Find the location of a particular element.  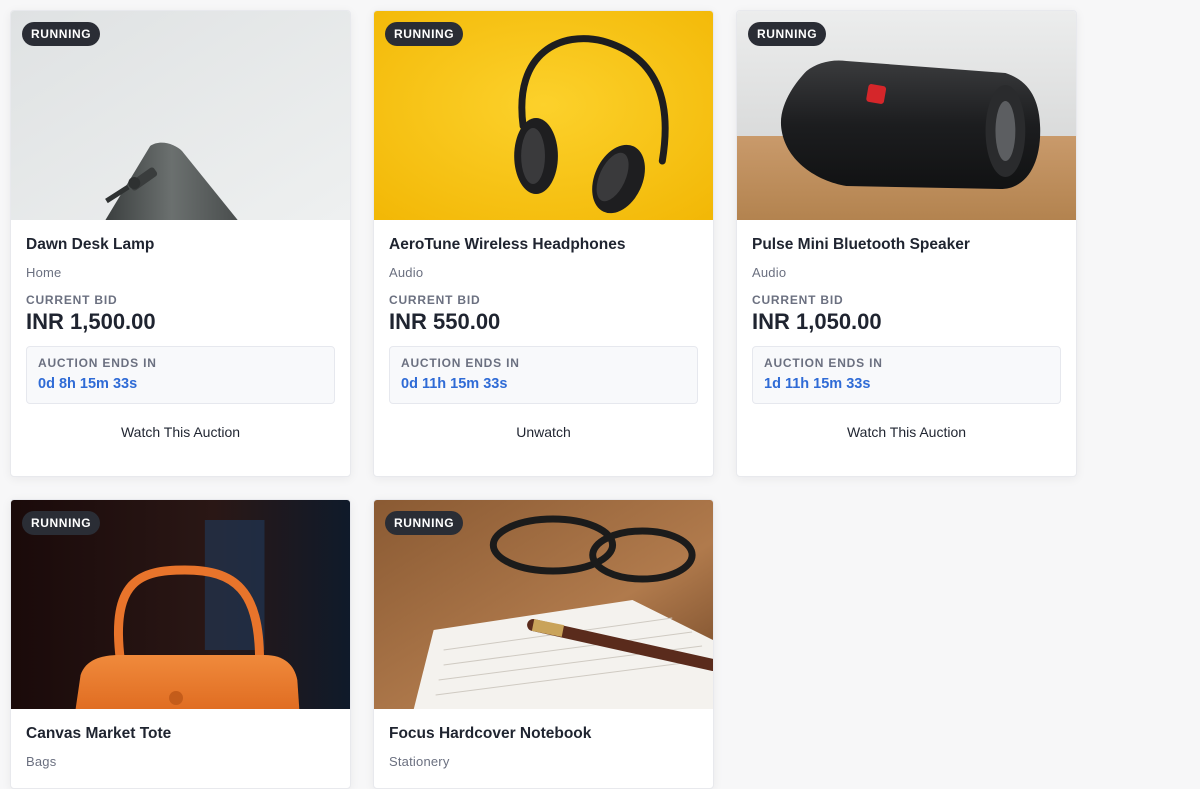

auction-title: Pulse Mini Bluetooth Speaker is located at coordinates (906, 245).